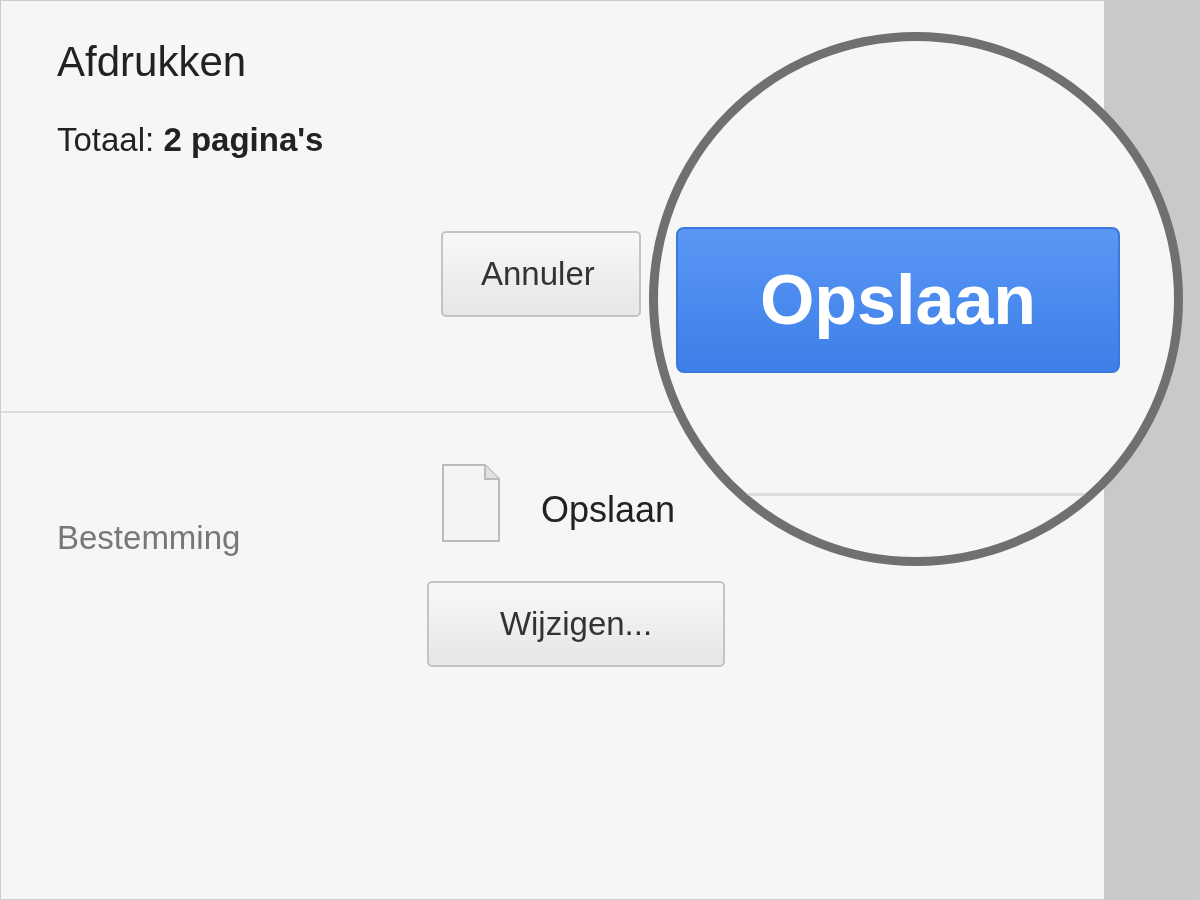 This screenshot has height=900, width=1200. I want to click on dialog-title: Afdrukken, so click(152, 62).